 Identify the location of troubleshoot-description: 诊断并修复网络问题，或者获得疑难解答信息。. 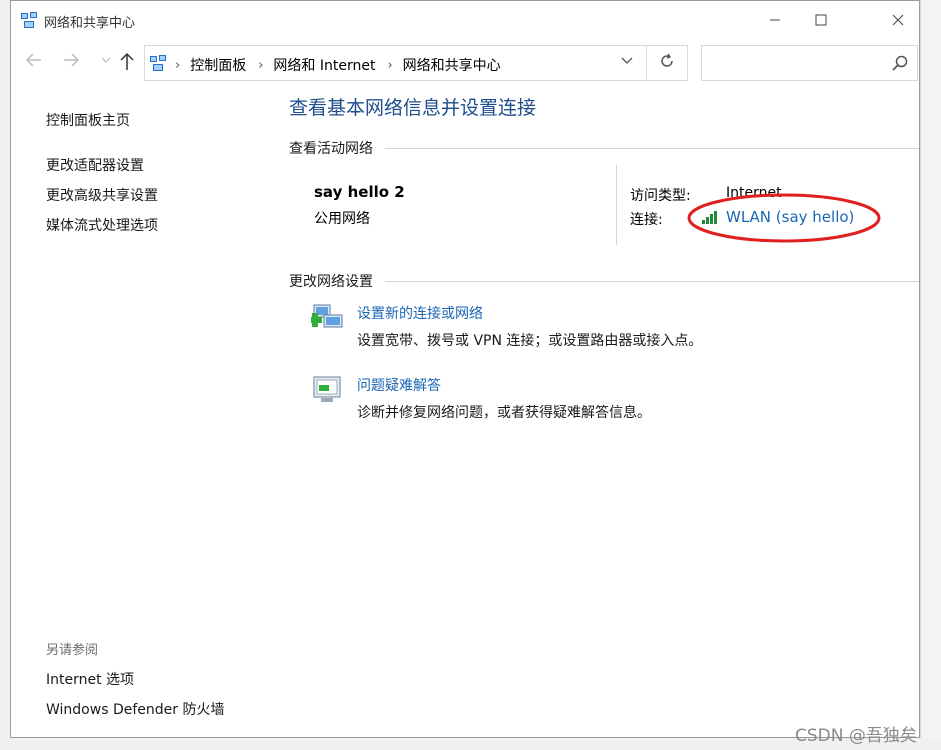
(504, 413).